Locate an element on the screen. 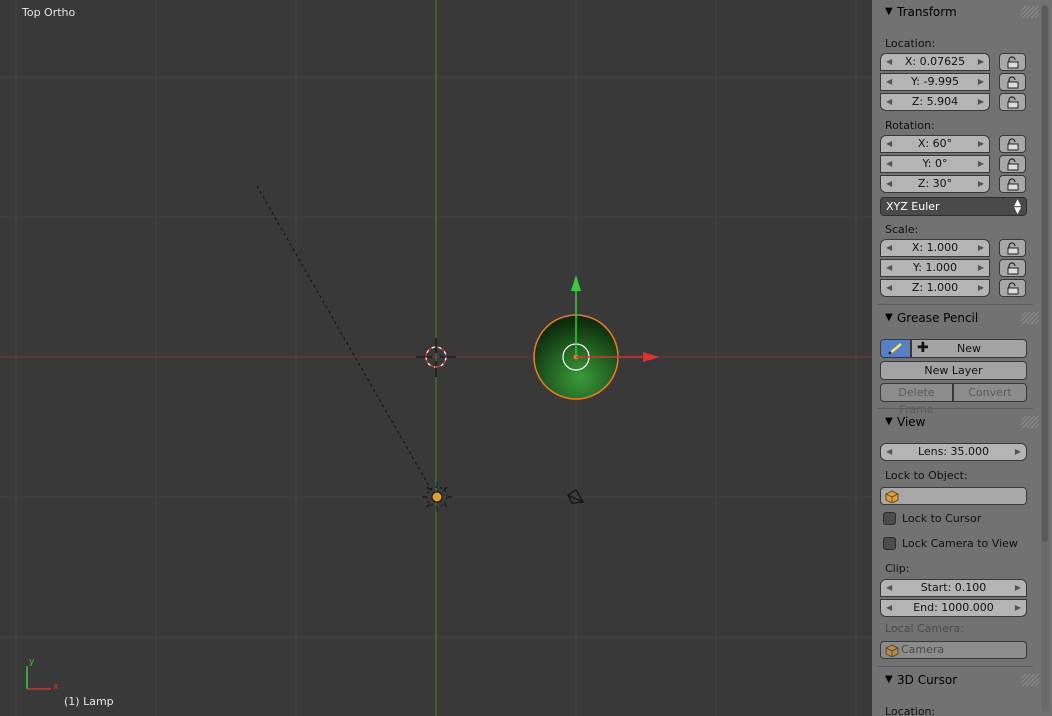  scale-z-field: ◀ Z: 1.000 ▶ is located at coordinates (935, 288).